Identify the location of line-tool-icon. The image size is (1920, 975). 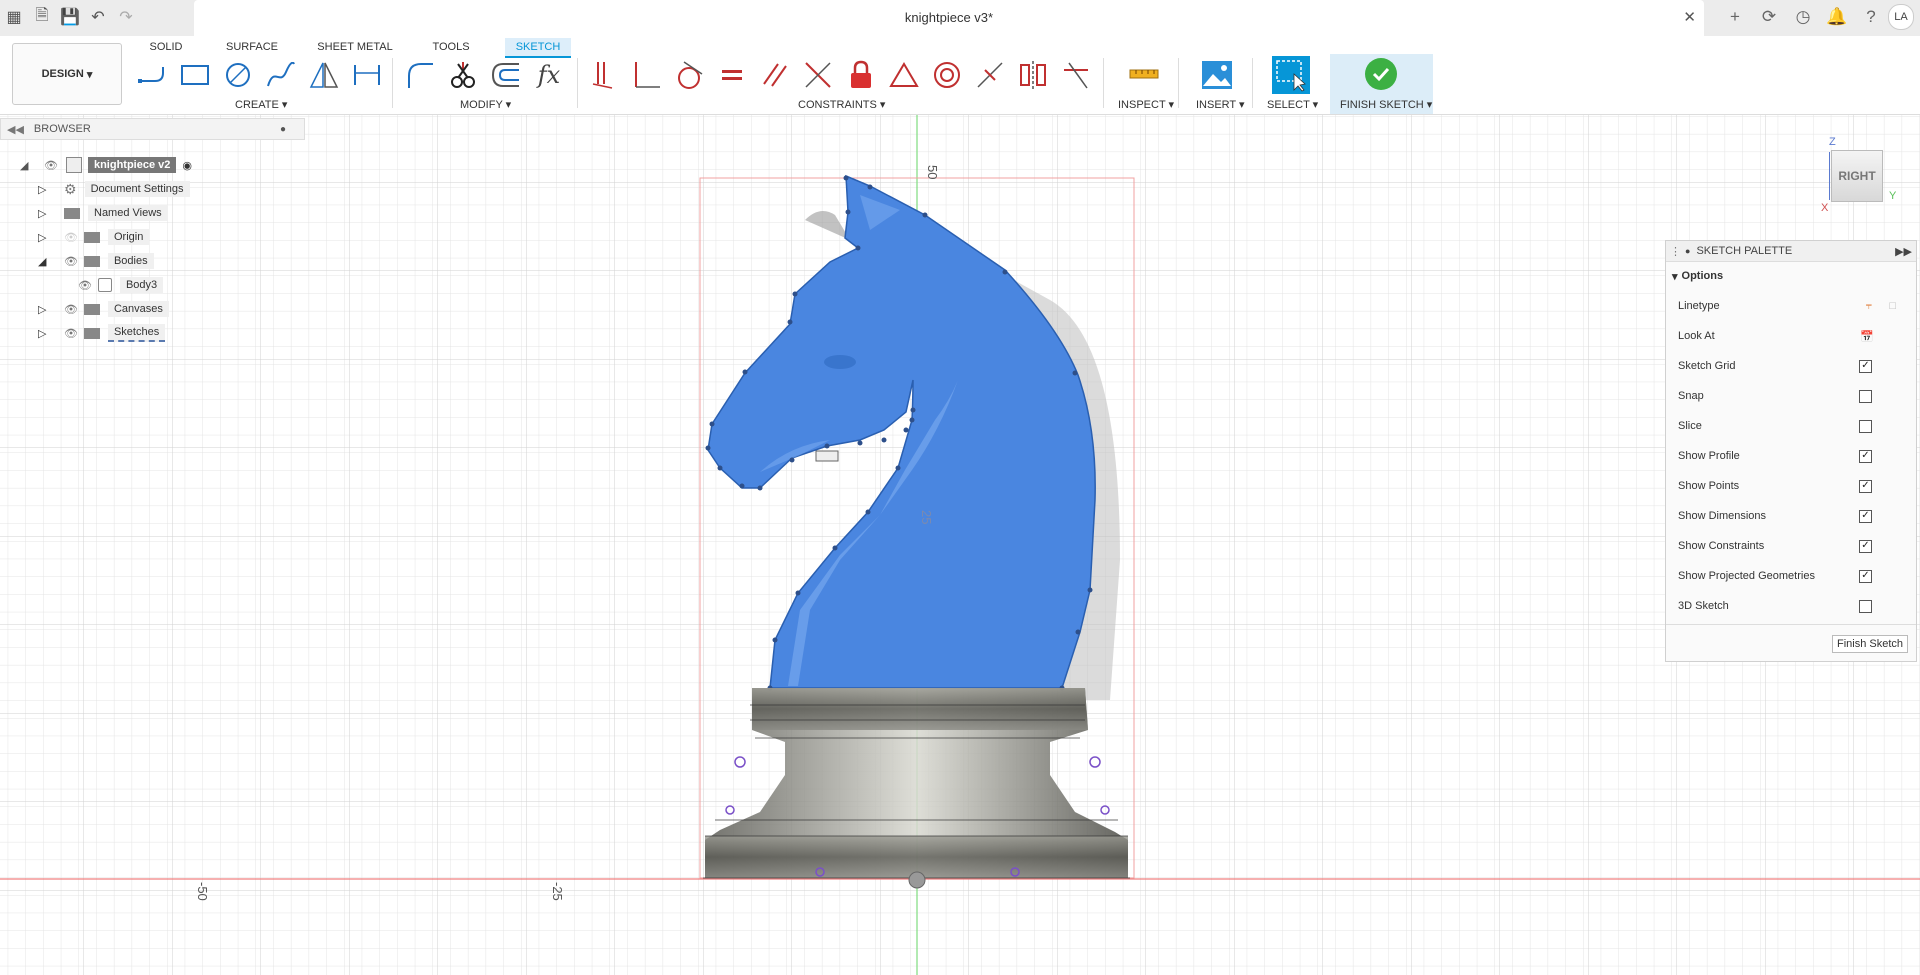
(152, 75).